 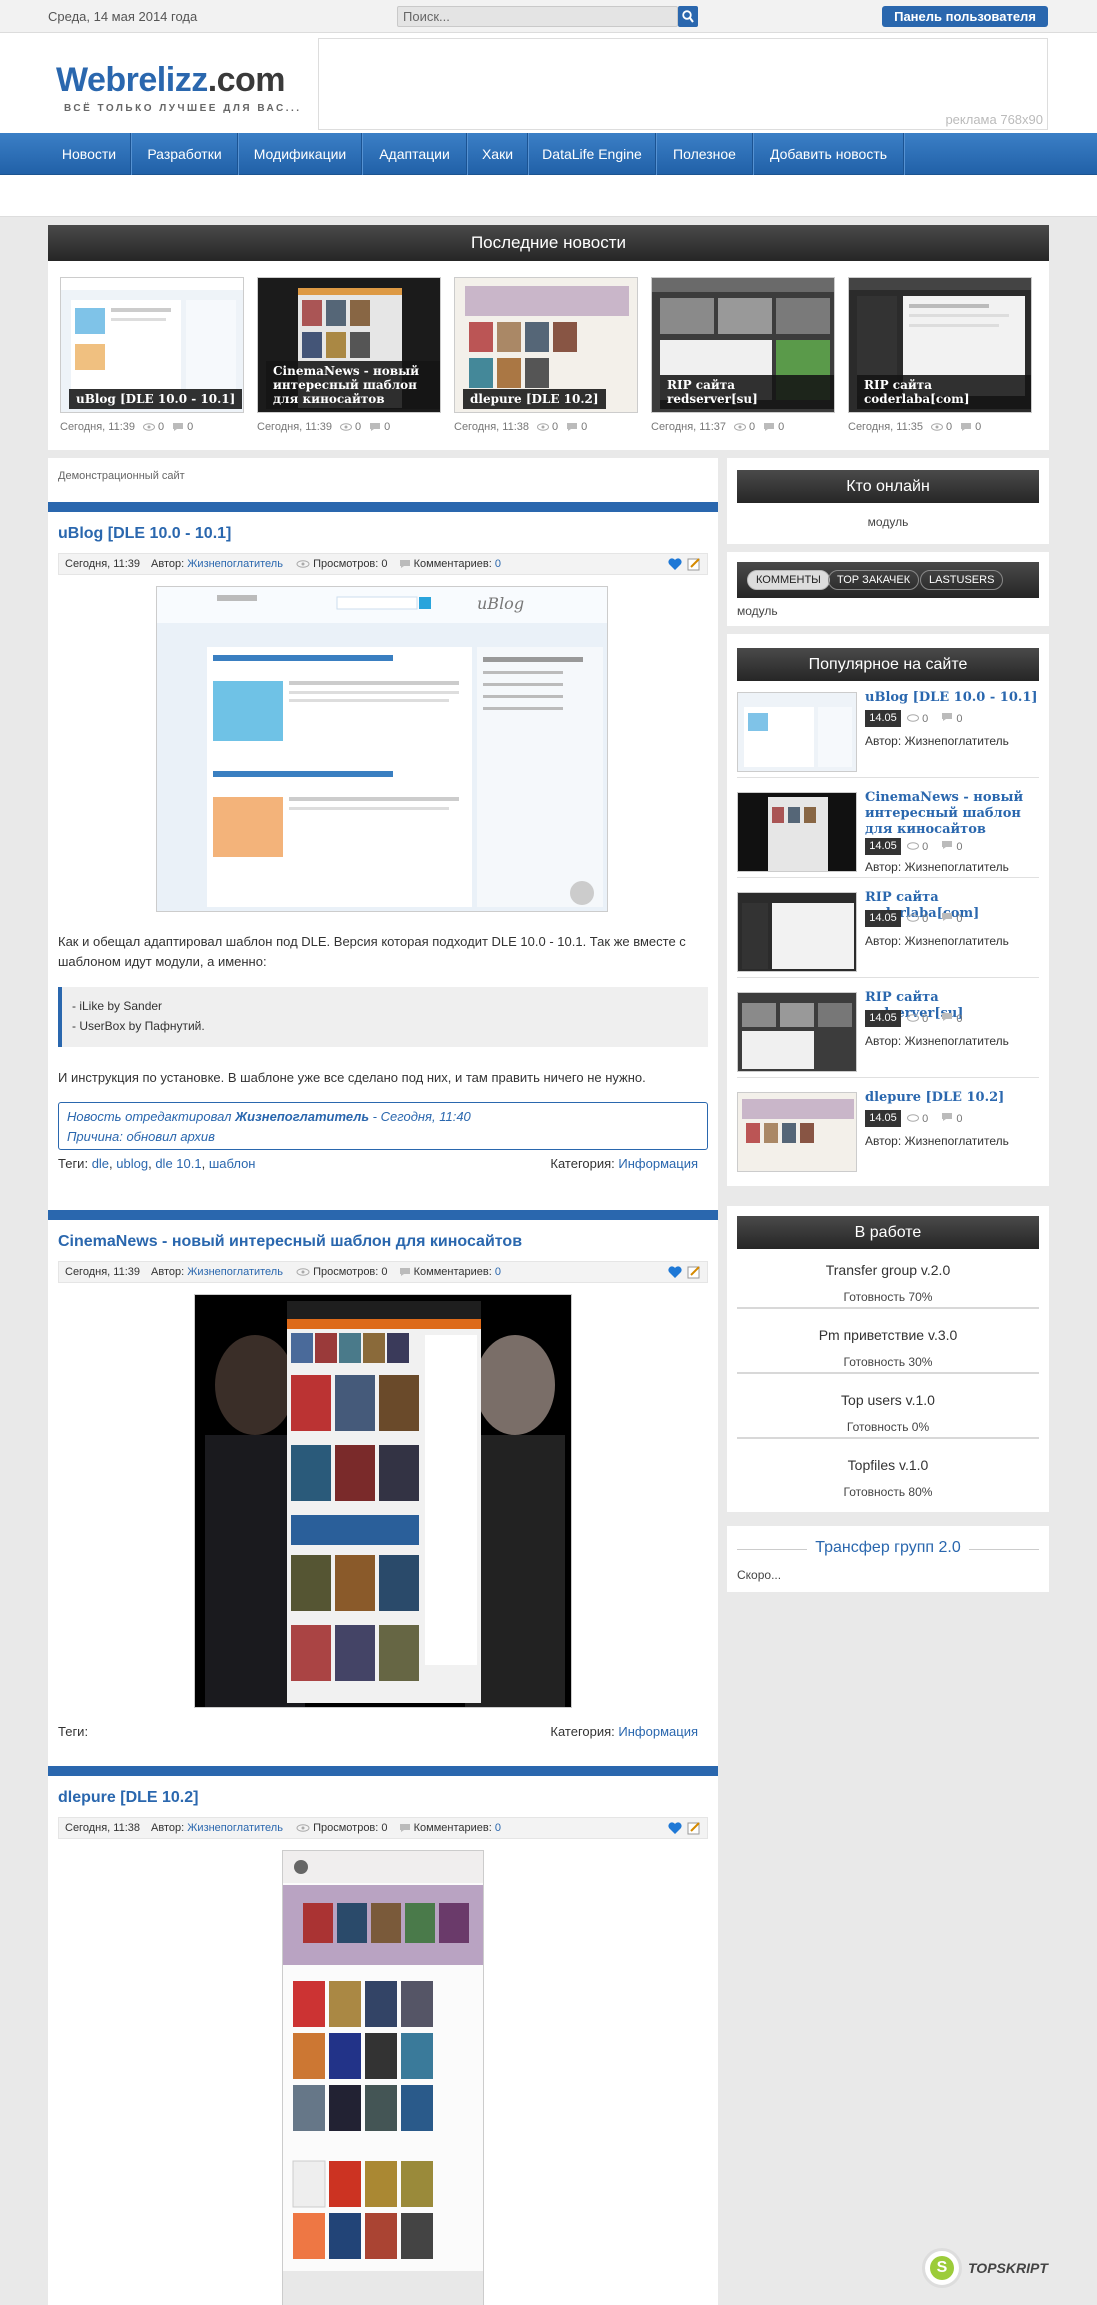 What do you see at coordinates (874, 580) in the screenshot?
I see `tab-top-downloads: ТОР ЗАКАЧЕК` at bounding box center [874, 580].